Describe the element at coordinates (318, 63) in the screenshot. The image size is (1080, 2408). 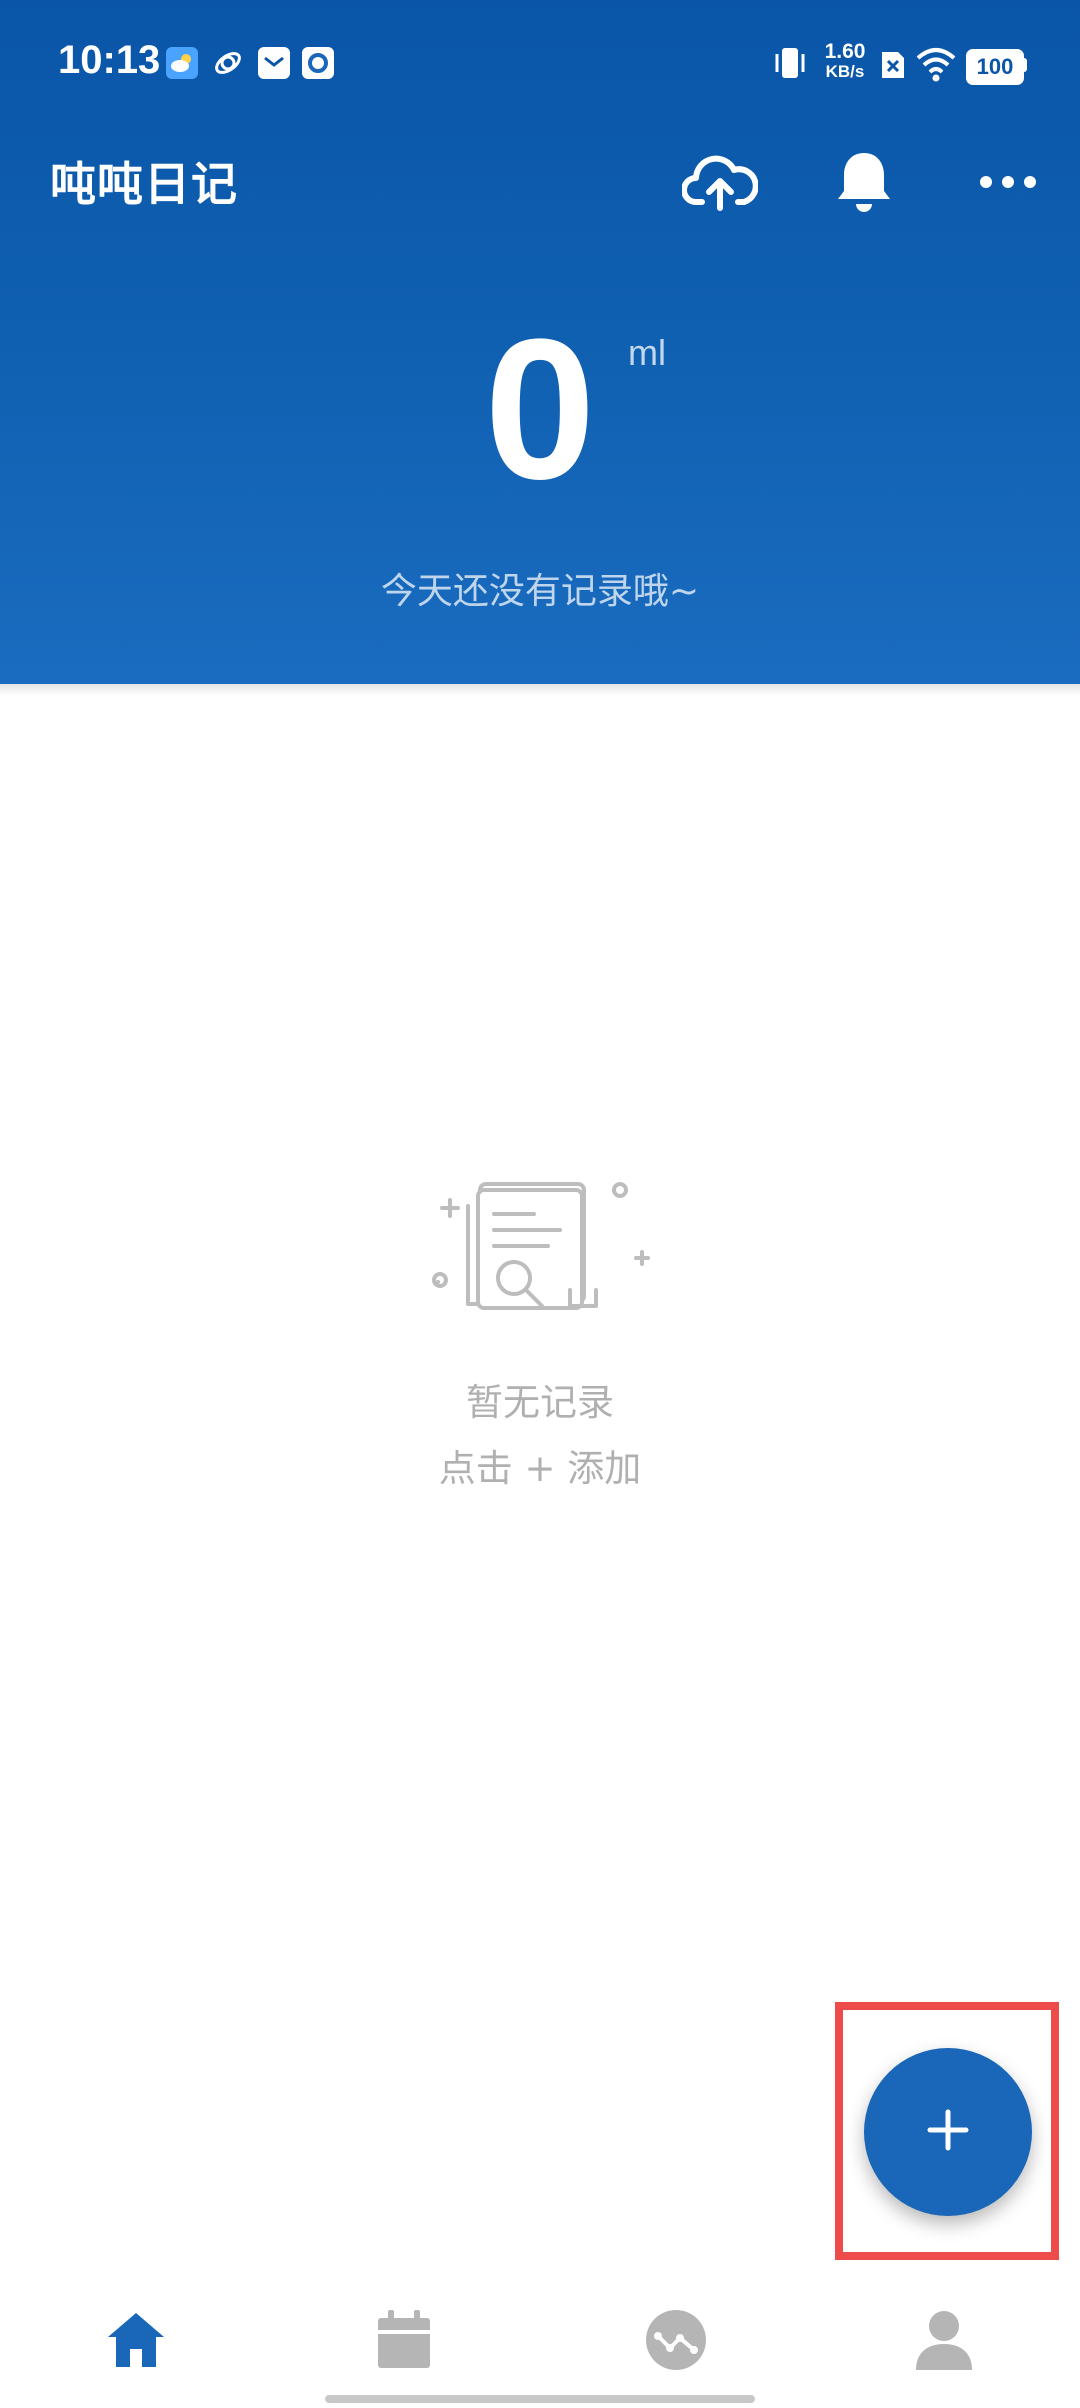
I see `browser-app-icon` at that location.